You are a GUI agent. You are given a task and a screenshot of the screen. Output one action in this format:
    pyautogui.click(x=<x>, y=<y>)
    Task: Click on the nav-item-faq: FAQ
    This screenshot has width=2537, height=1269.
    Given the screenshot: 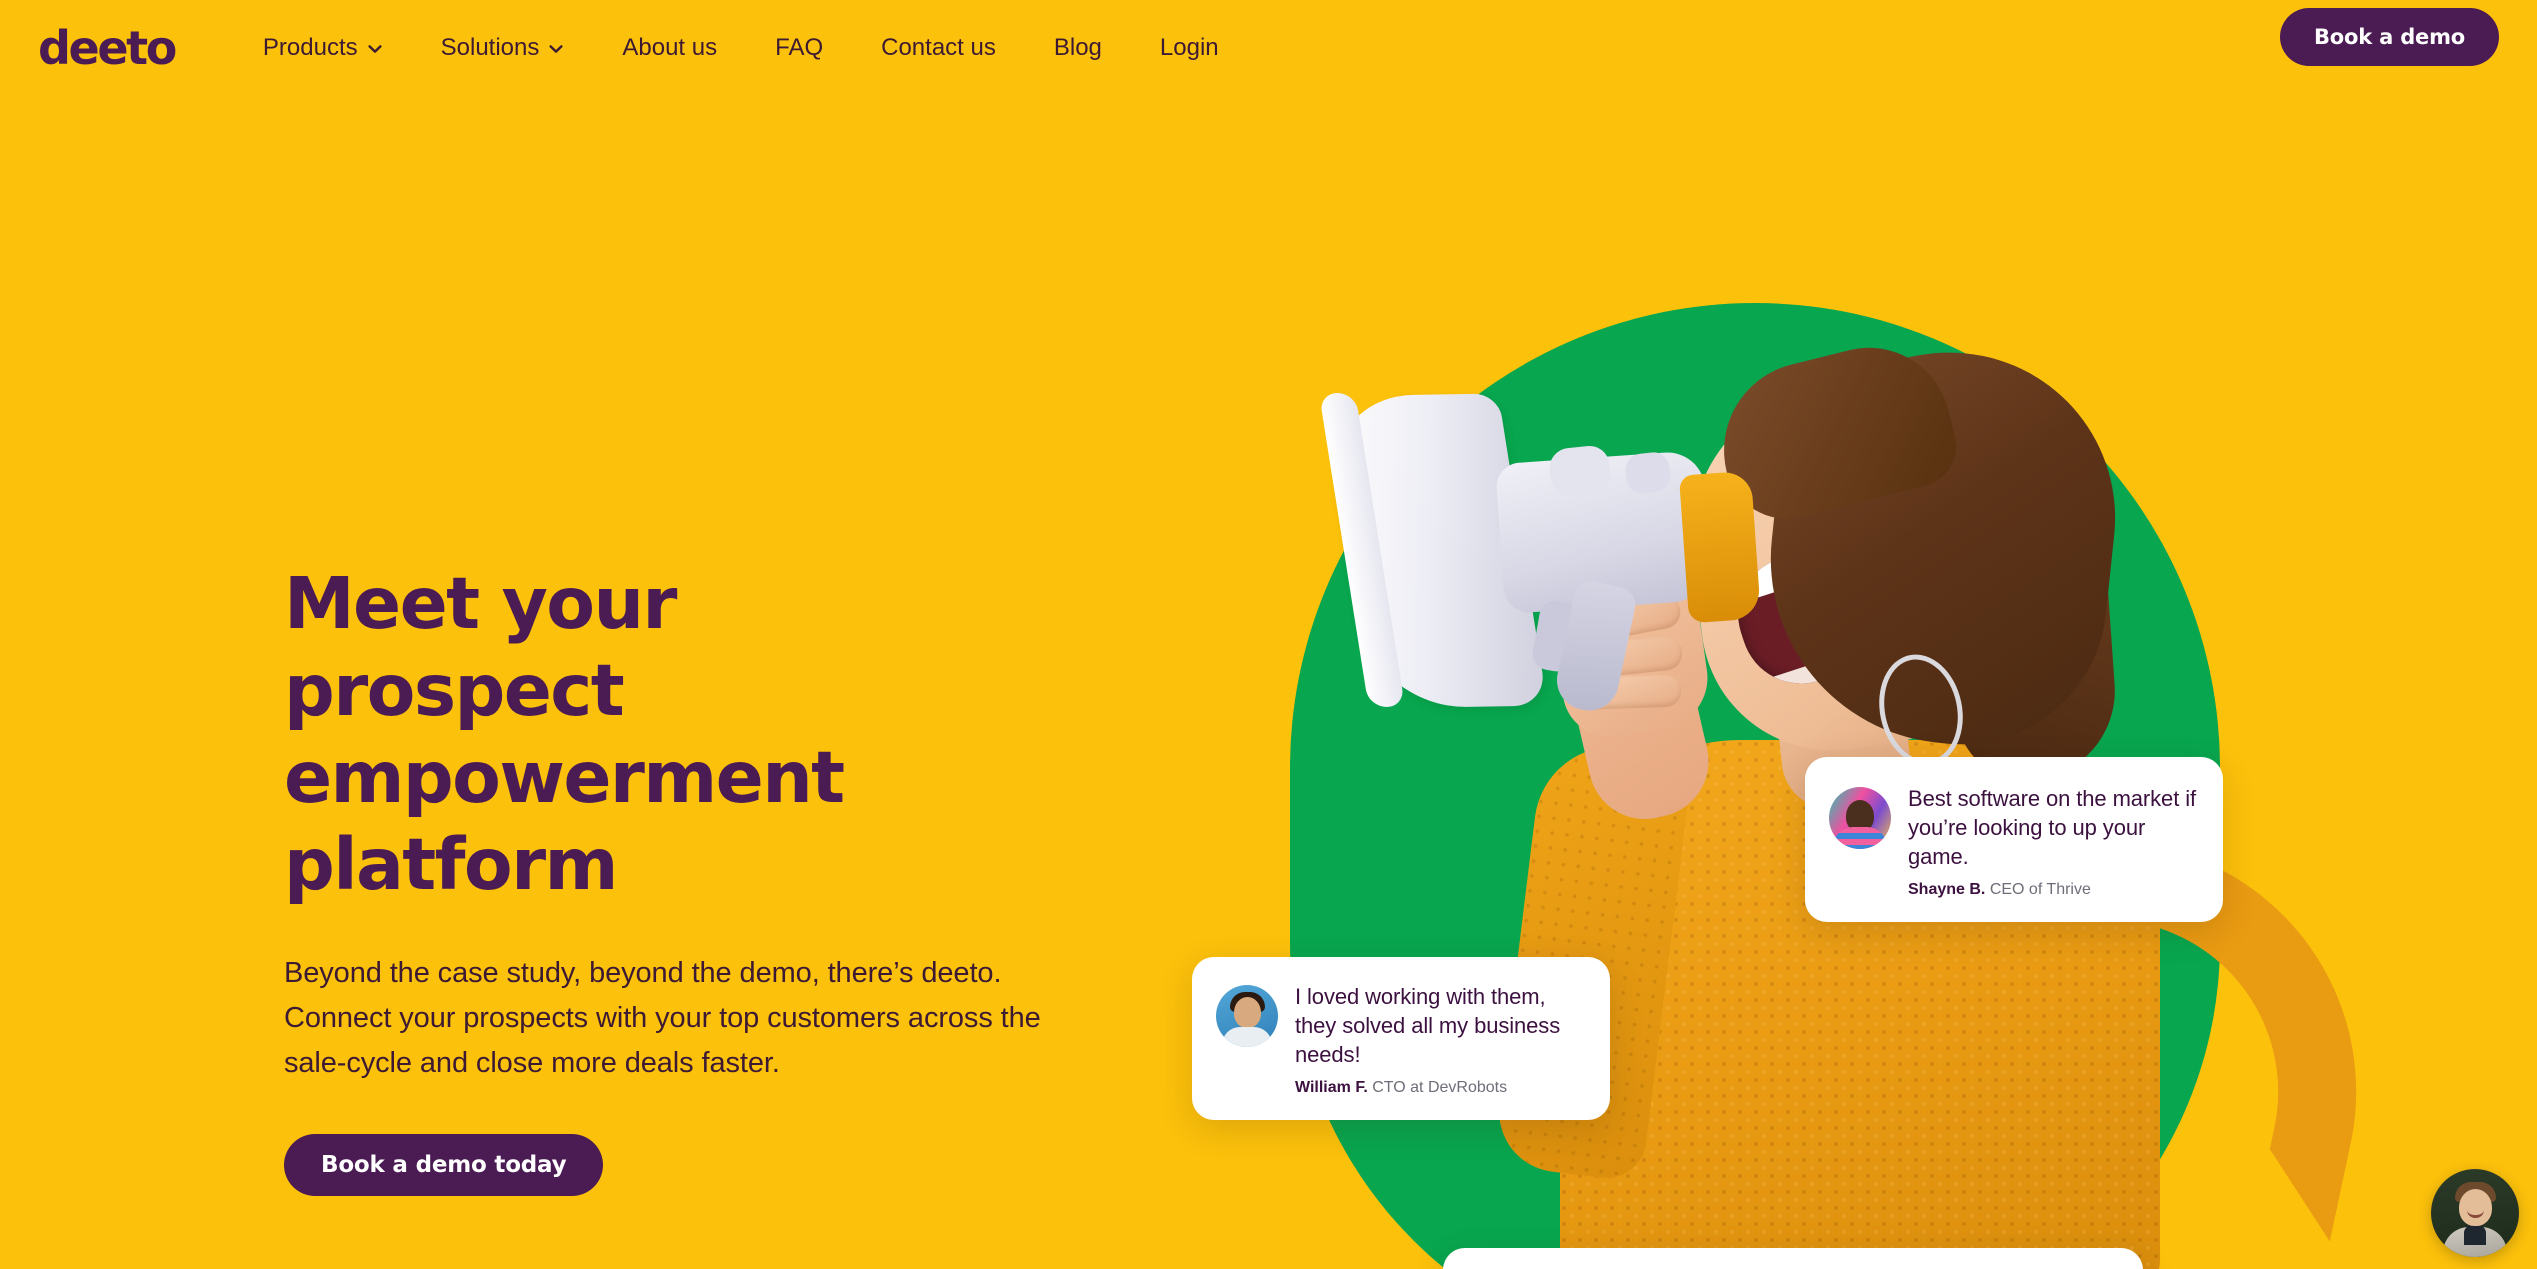 What is the action you would take?
    pyautogui.click(x=799, y=47)
    